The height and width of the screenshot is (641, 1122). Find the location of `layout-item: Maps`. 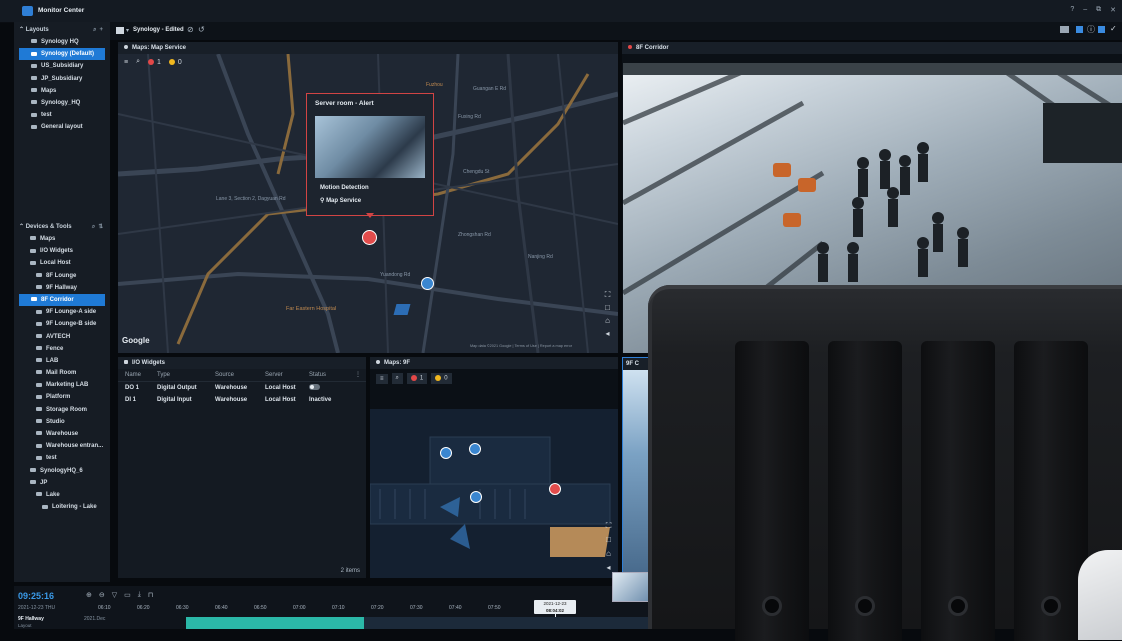

layout-item: Maps is located at coordinates (62, 91).